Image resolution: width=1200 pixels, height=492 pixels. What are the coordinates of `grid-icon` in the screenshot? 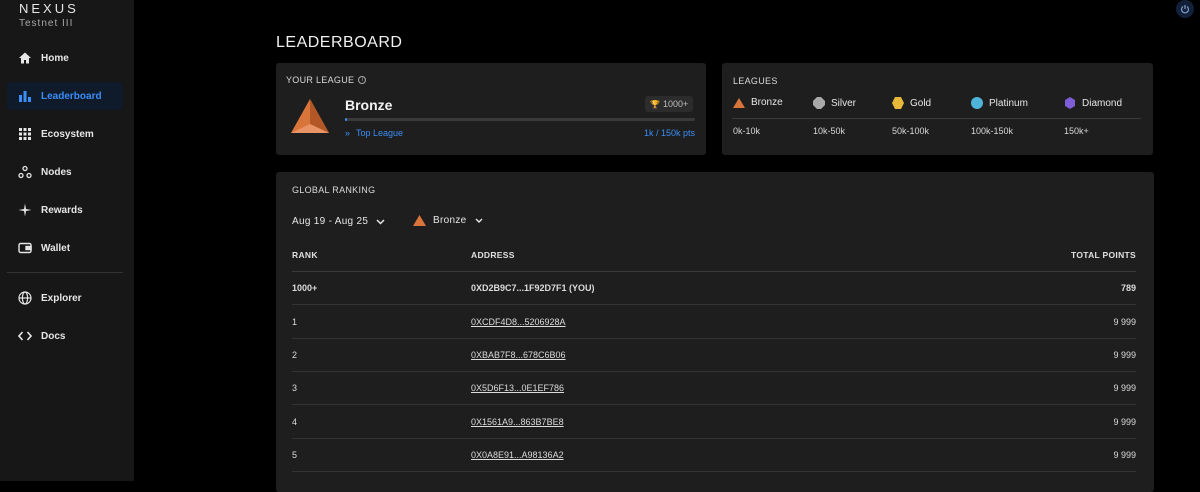 It's located at (25, 134).